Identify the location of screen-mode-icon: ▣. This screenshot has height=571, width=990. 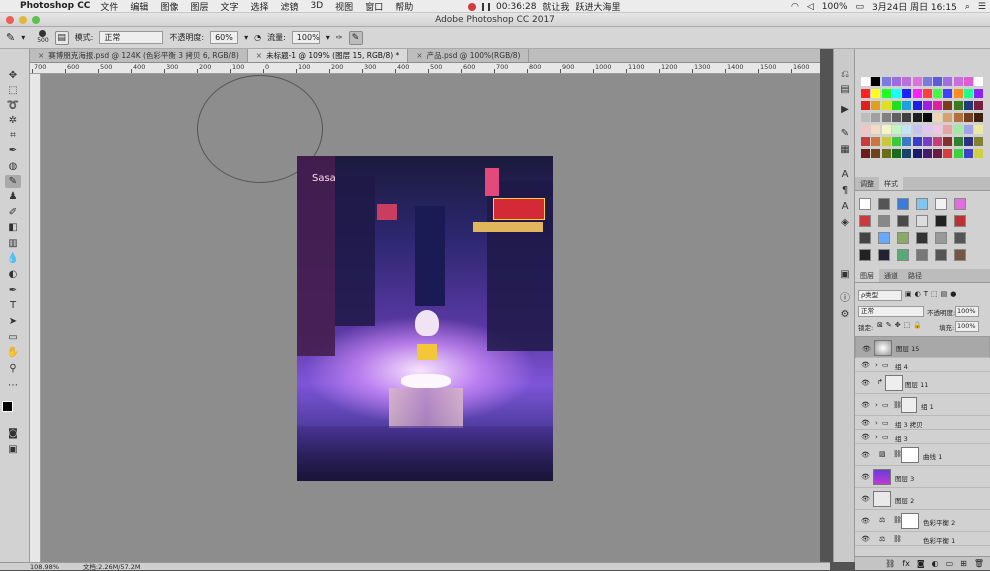
(13, 449).